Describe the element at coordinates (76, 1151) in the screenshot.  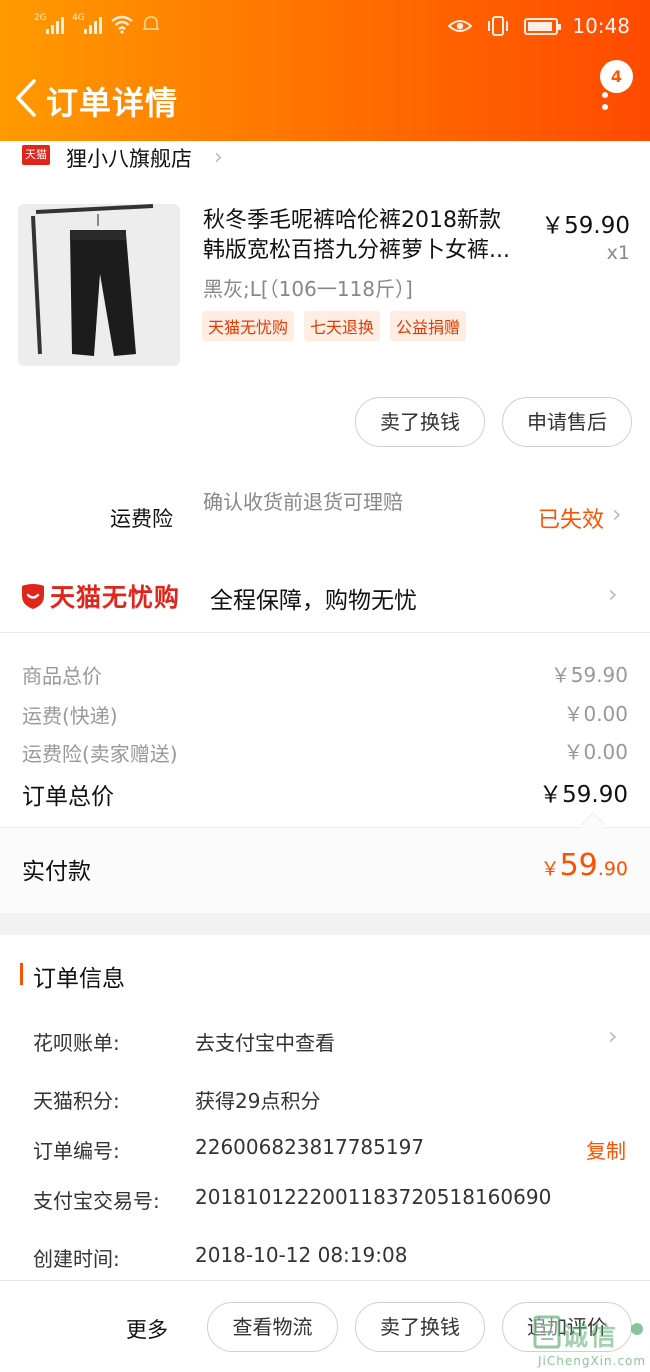
I see `order-number-label: 订单编号:` at that location.